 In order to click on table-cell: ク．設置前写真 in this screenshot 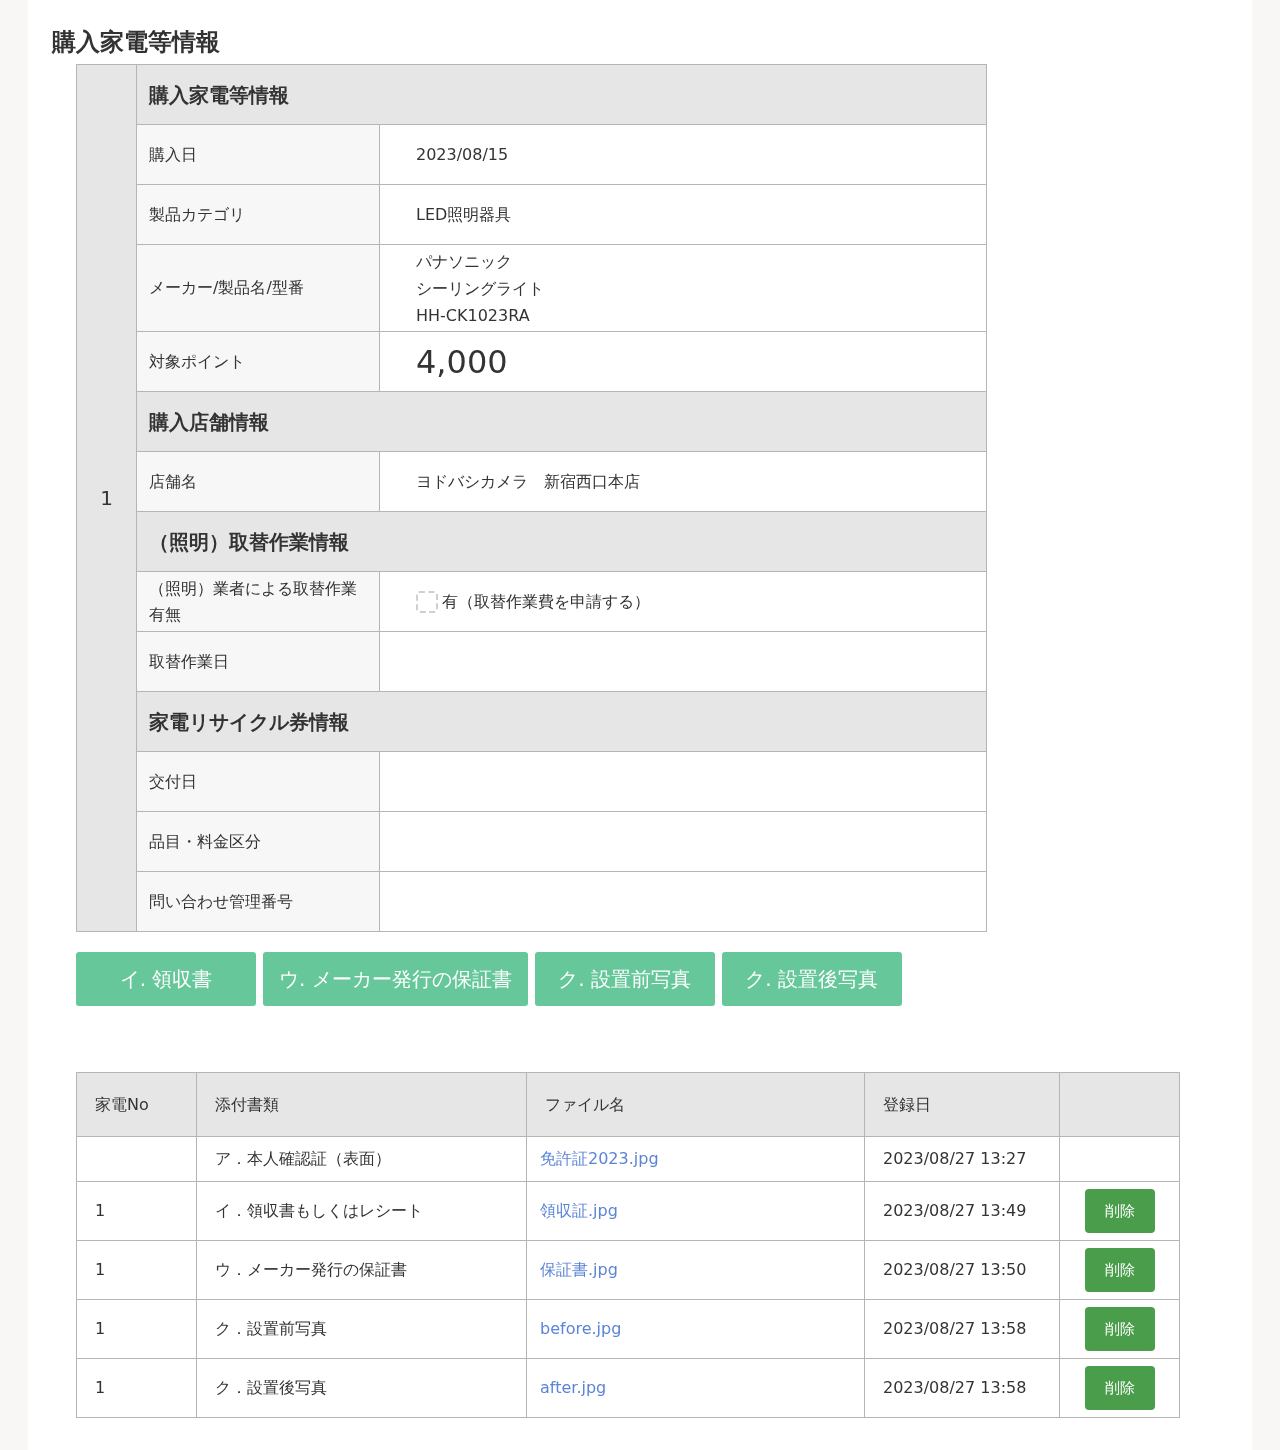, I will do `click(361, 1329)`.